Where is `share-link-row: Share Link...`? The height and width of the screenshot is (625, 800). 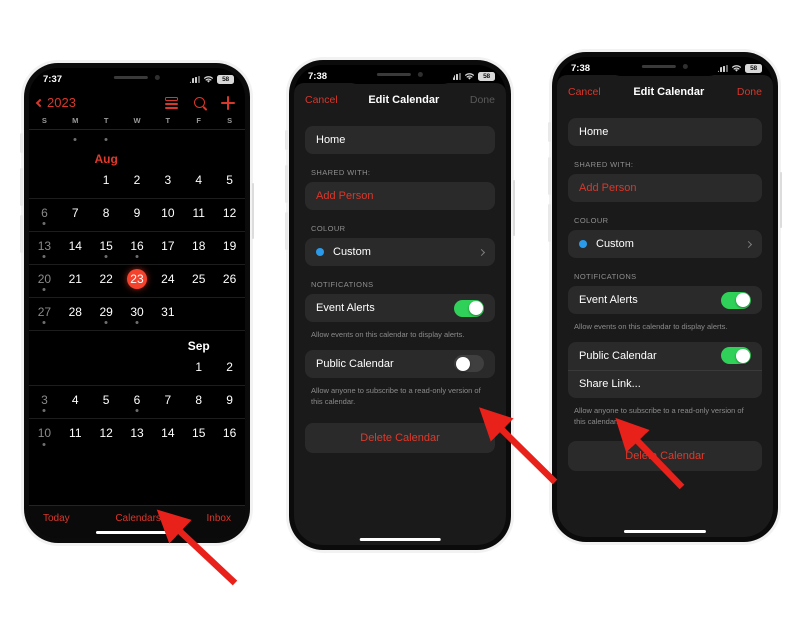
share-link-row: Share Link... is located at coordinates (665, 383).